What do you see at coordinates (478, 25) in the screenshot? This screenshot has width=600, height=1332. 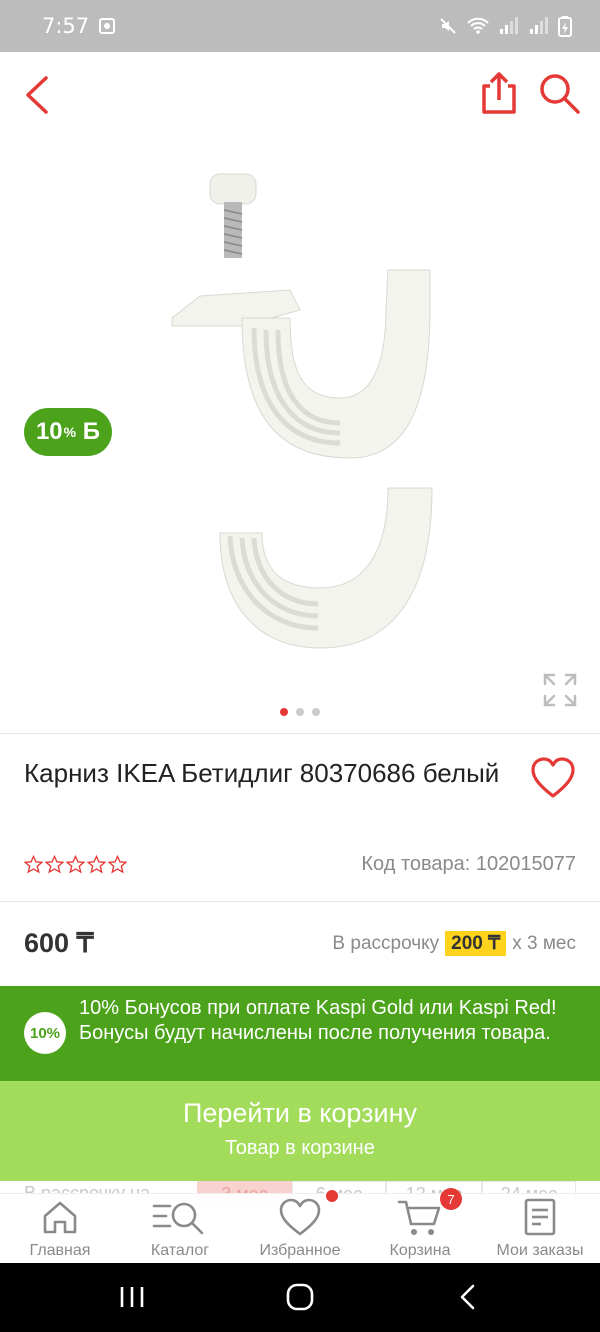 I see `wifi-icon` at bounding box center [478, 25].